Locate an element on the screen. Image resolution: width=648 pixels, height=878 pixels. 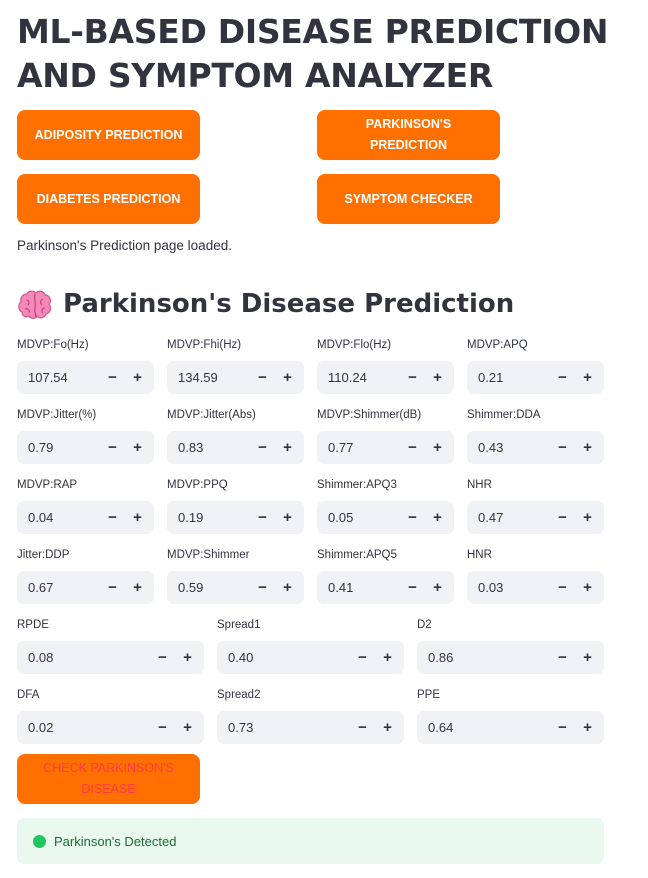
field-rpde: RPDE 0.08 − + is located at coordinates (110, 645).